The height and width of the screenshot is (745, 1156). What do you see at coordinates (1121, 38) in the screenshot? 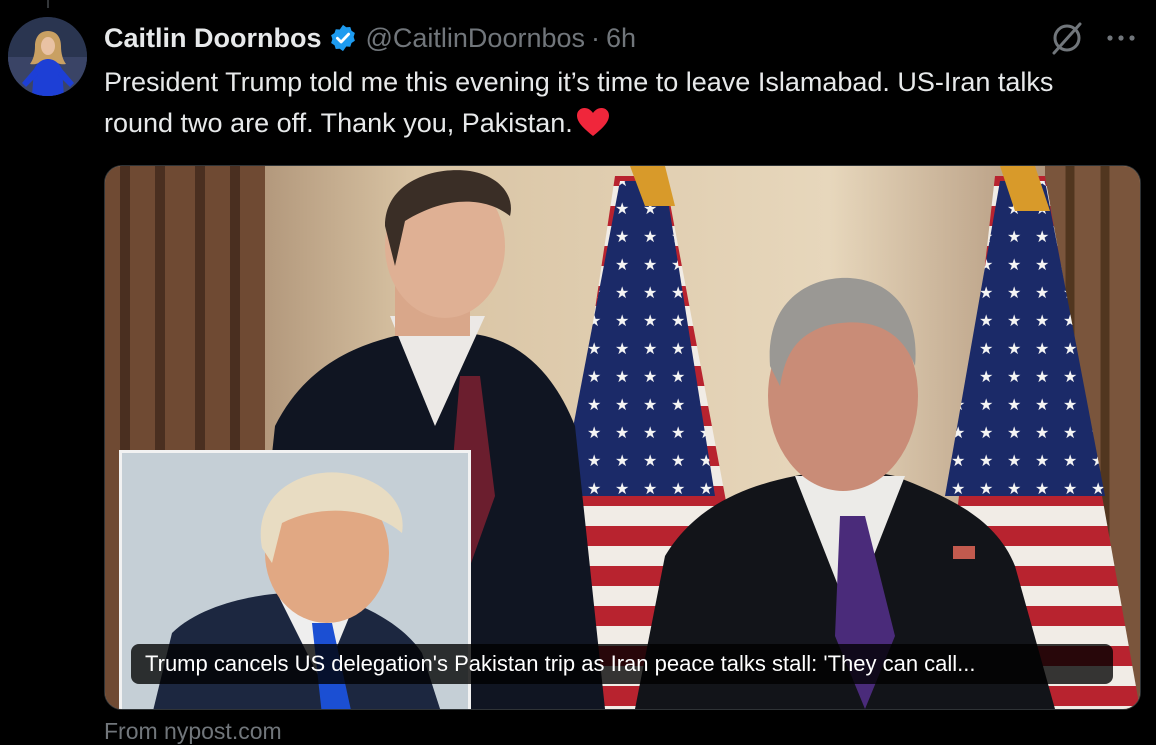
I see `more-icon` at bounding box center [1121, 38].